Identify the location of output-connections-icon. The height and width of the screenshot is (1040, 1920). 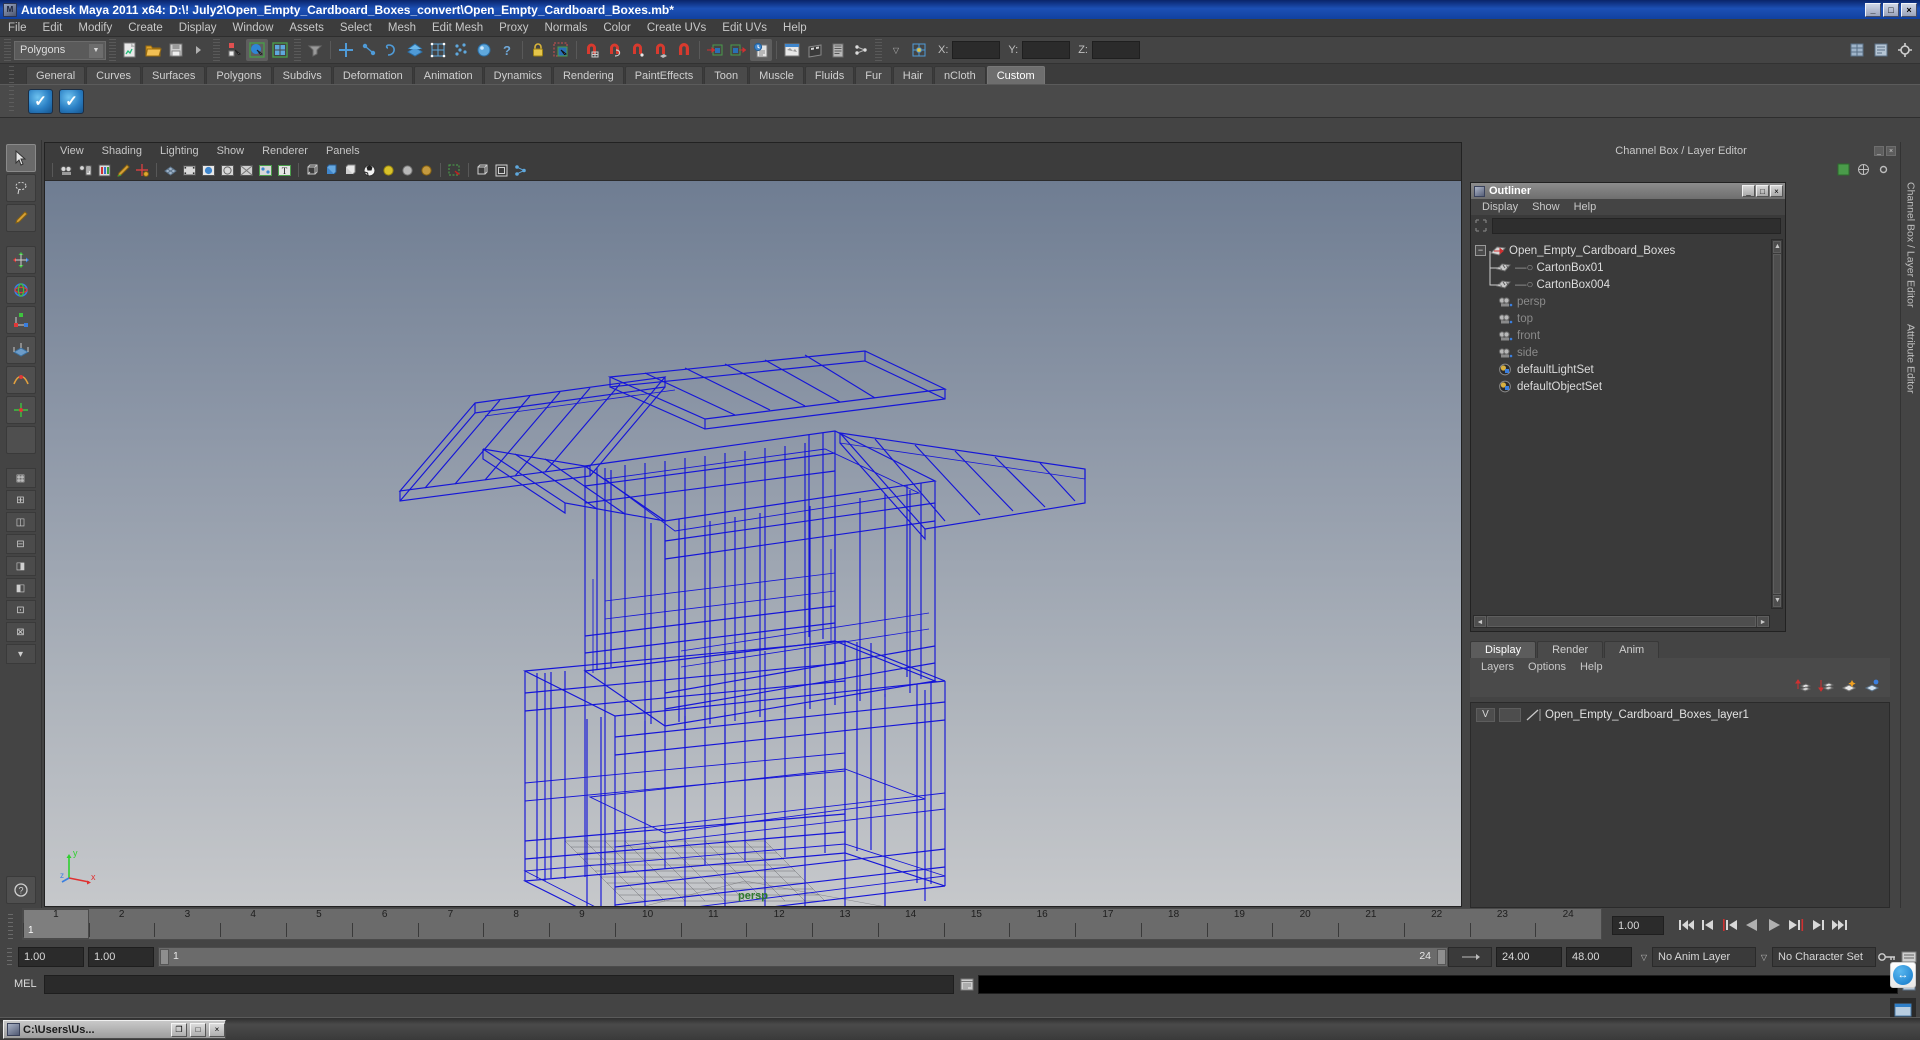
(738, 50).